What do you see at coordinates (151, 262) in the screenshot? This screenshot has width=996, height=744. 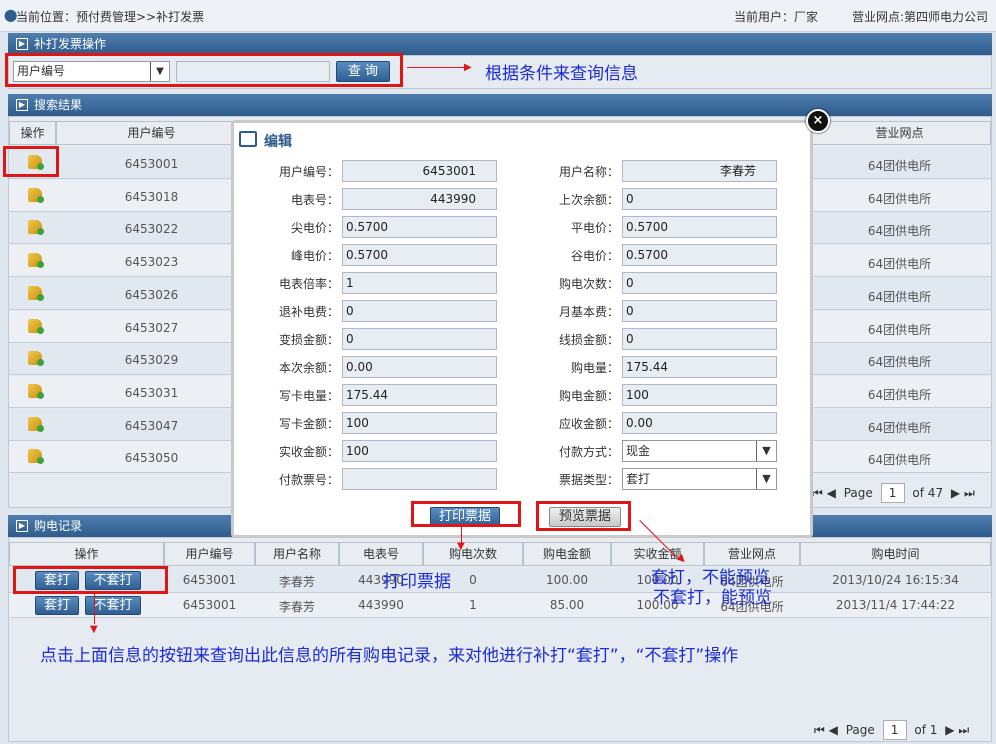 I see `cell-user-no: 6453023` at bounding box center [151, 262].